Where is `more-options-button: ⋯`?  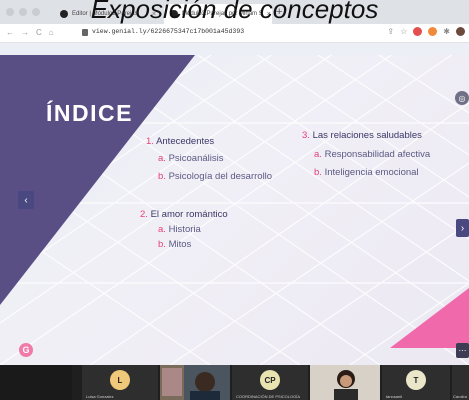 more-options-button: ⋯ is located at coordinates (462, 350).